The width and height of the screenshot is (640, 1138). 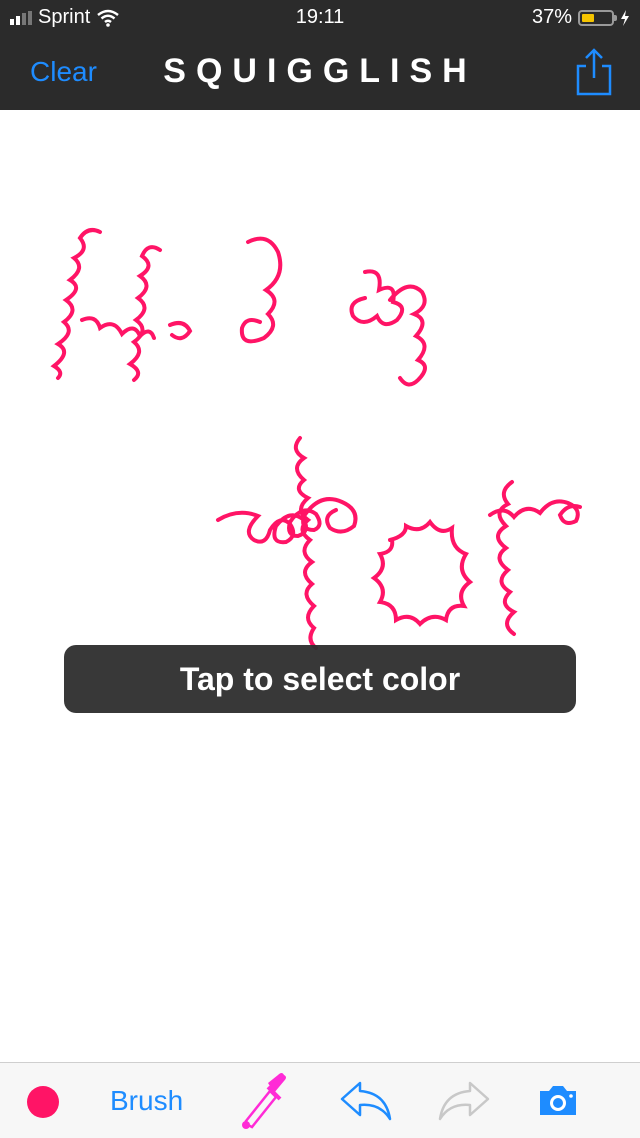 I want to click on battery-status: 37%, so click(x=581, y=17).